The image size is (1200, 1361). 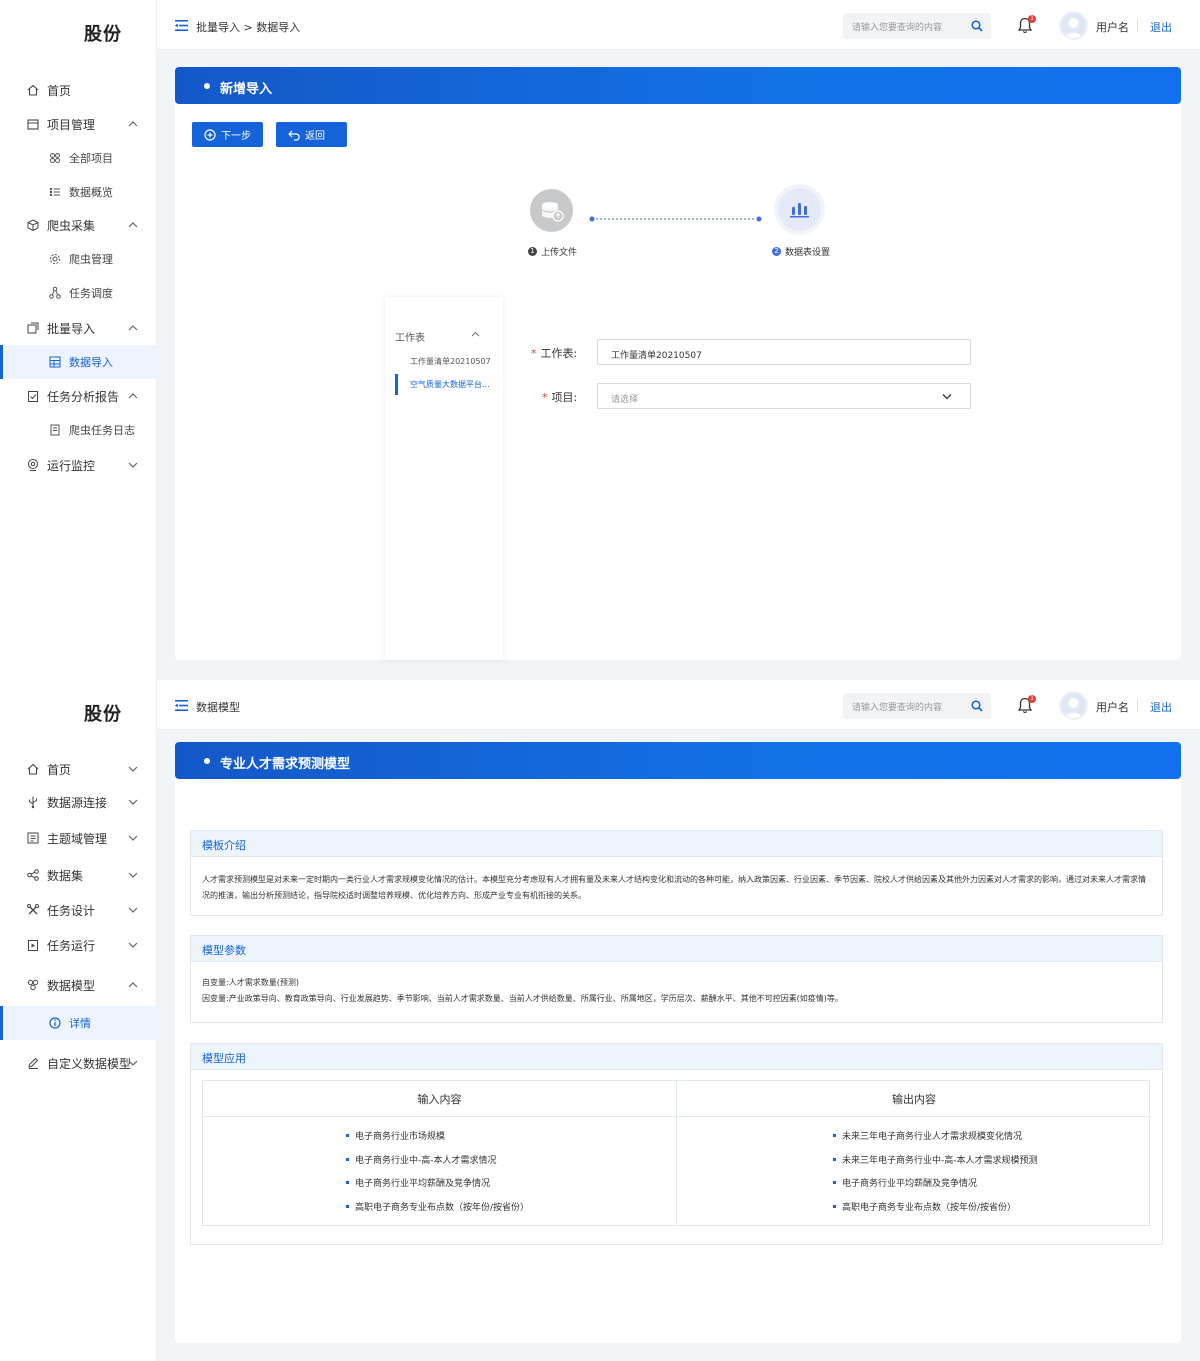 I want to click on sidebar-item-label: 详情, so click(x=80, y=1023).